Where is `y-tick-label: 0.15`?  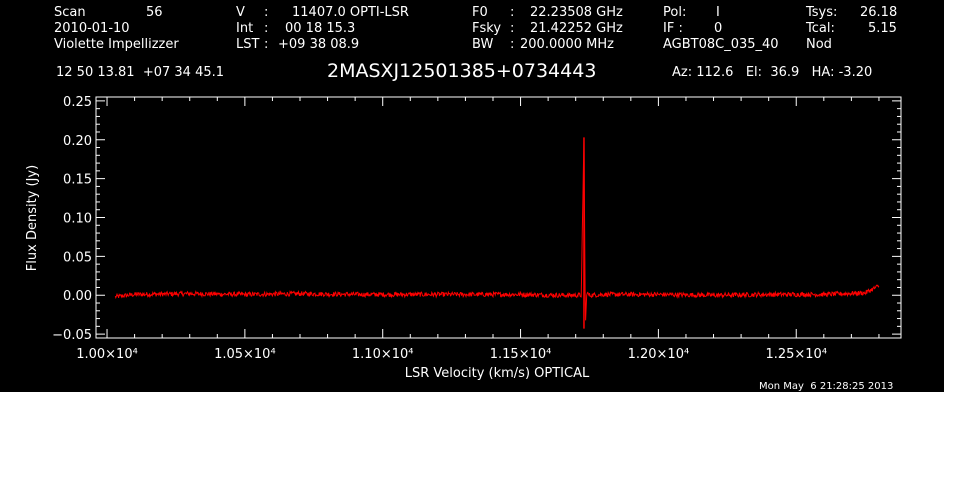 y-tick-label: 0.15 is located at coordinates (77, 180).